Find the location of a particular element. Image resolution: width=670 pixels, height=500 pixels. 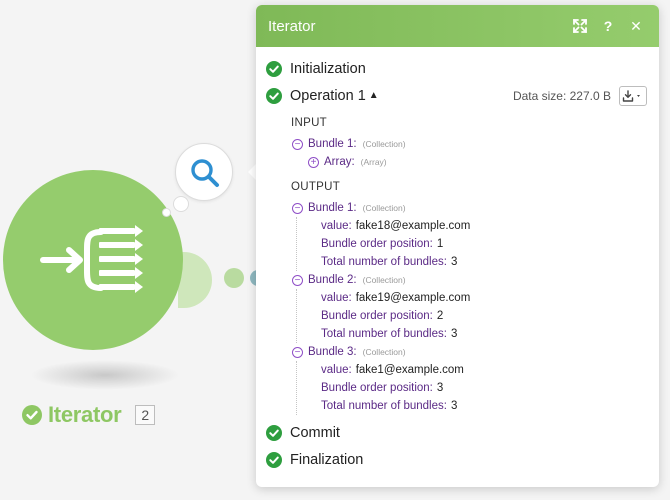

close-icon: ✕ is located at coordinates (636, 25).